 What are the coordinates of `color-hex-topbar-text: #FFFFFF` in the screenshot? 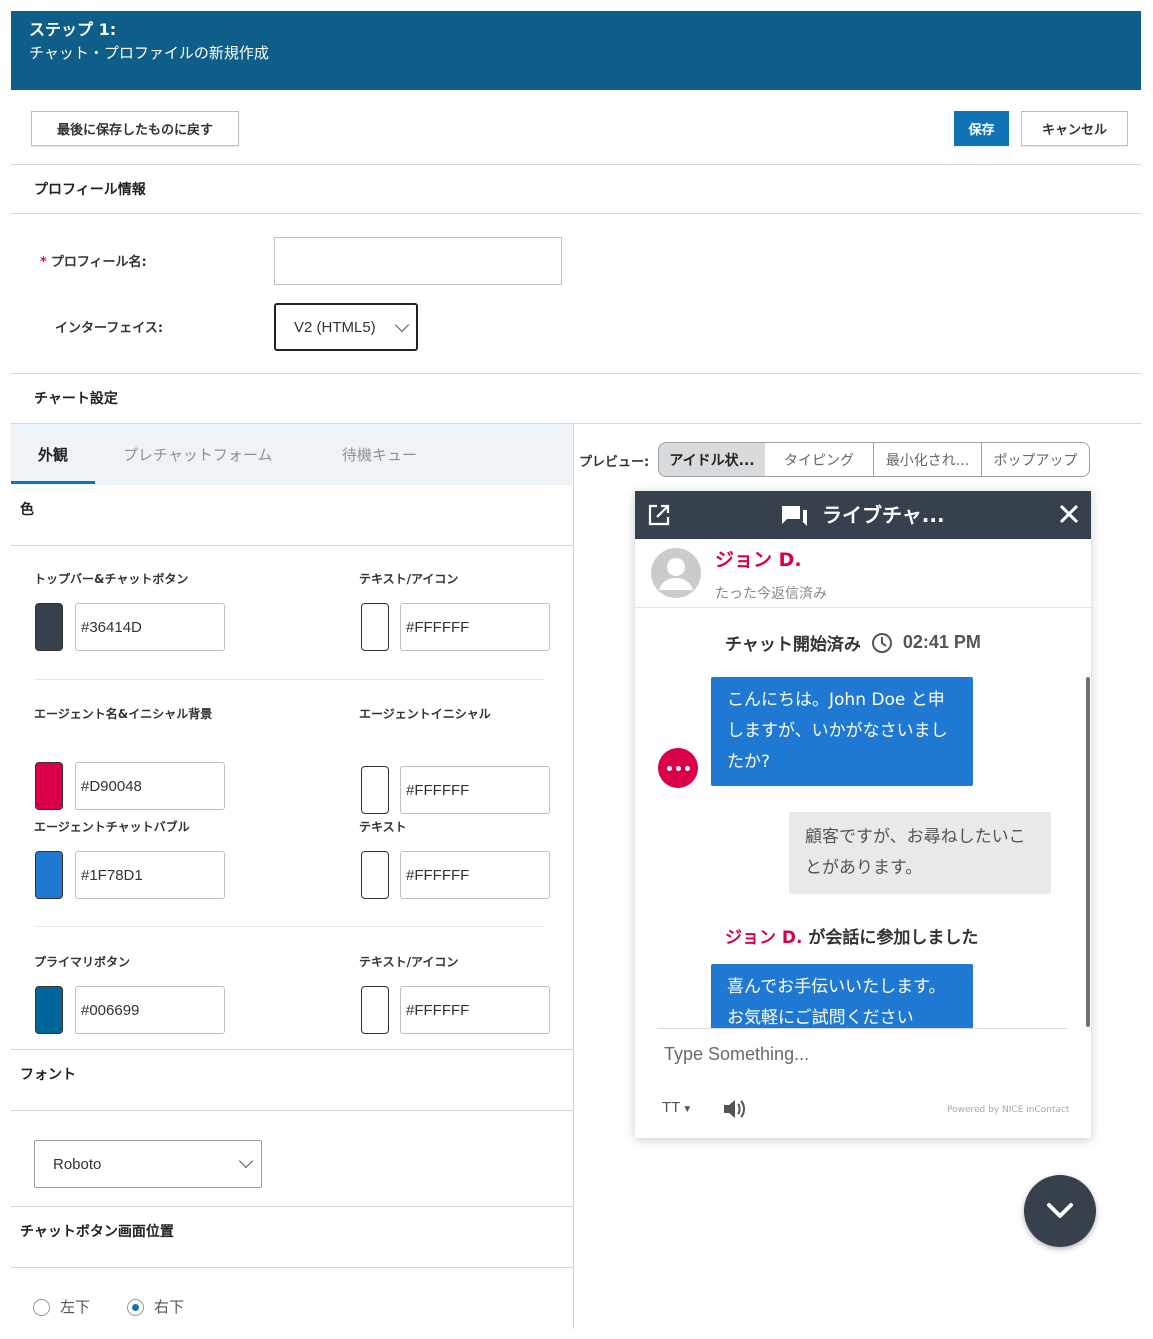 It's located at (475, 627).